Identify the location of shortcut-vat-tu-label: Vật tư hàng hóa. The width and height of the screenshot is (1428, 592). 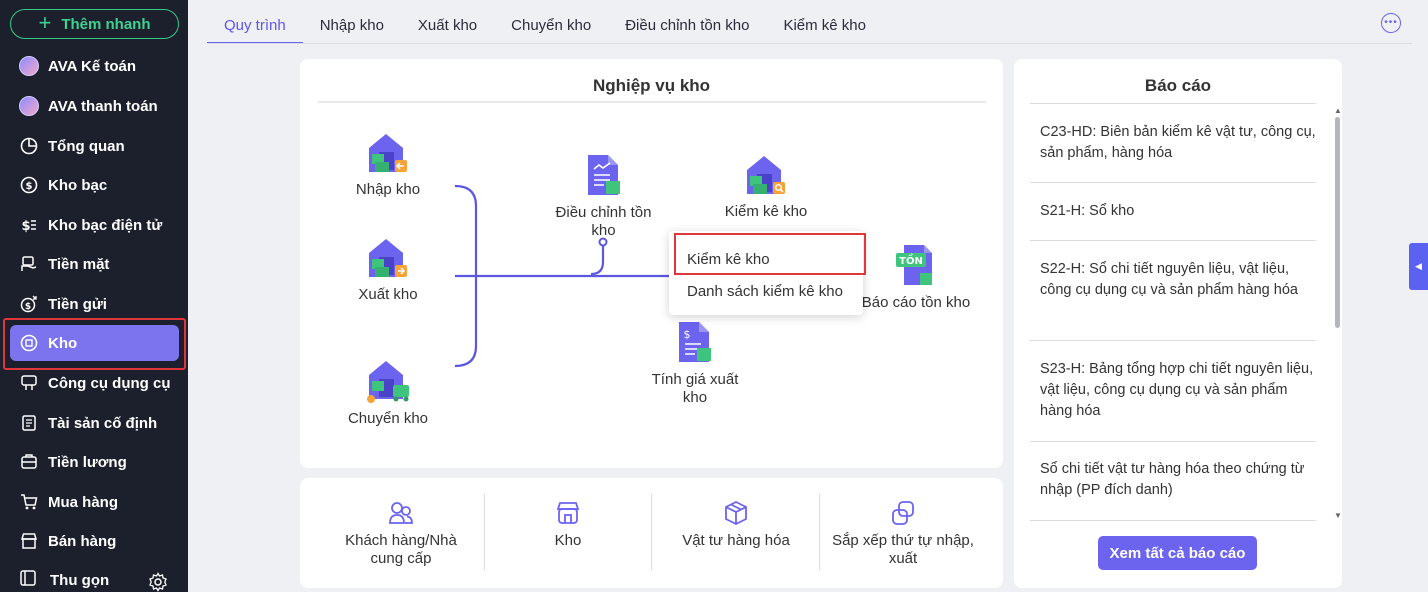
(736, 540).